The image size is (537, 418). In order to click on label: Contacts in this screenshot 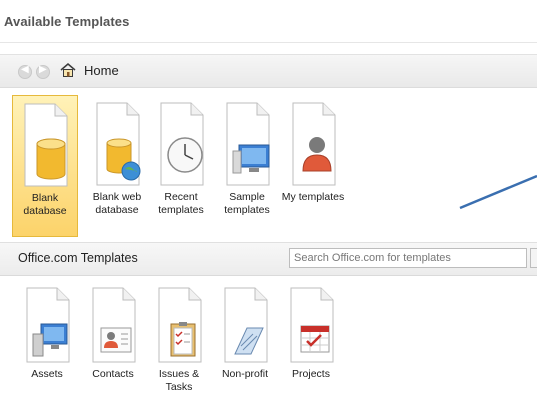, I will do `click(113, 374)`.